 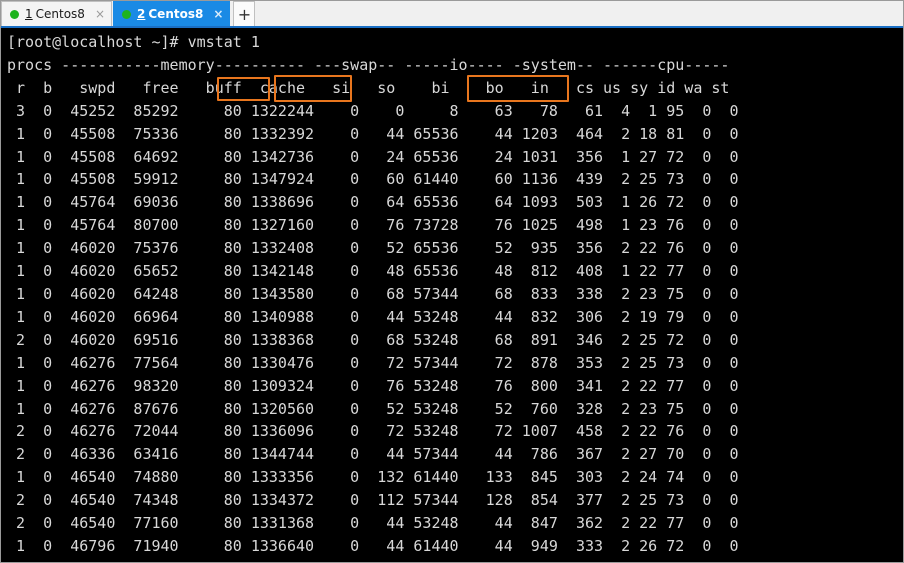 I want to click on tab-centos8-2: 2 Centos8 ×, so click(x=172, y=13).